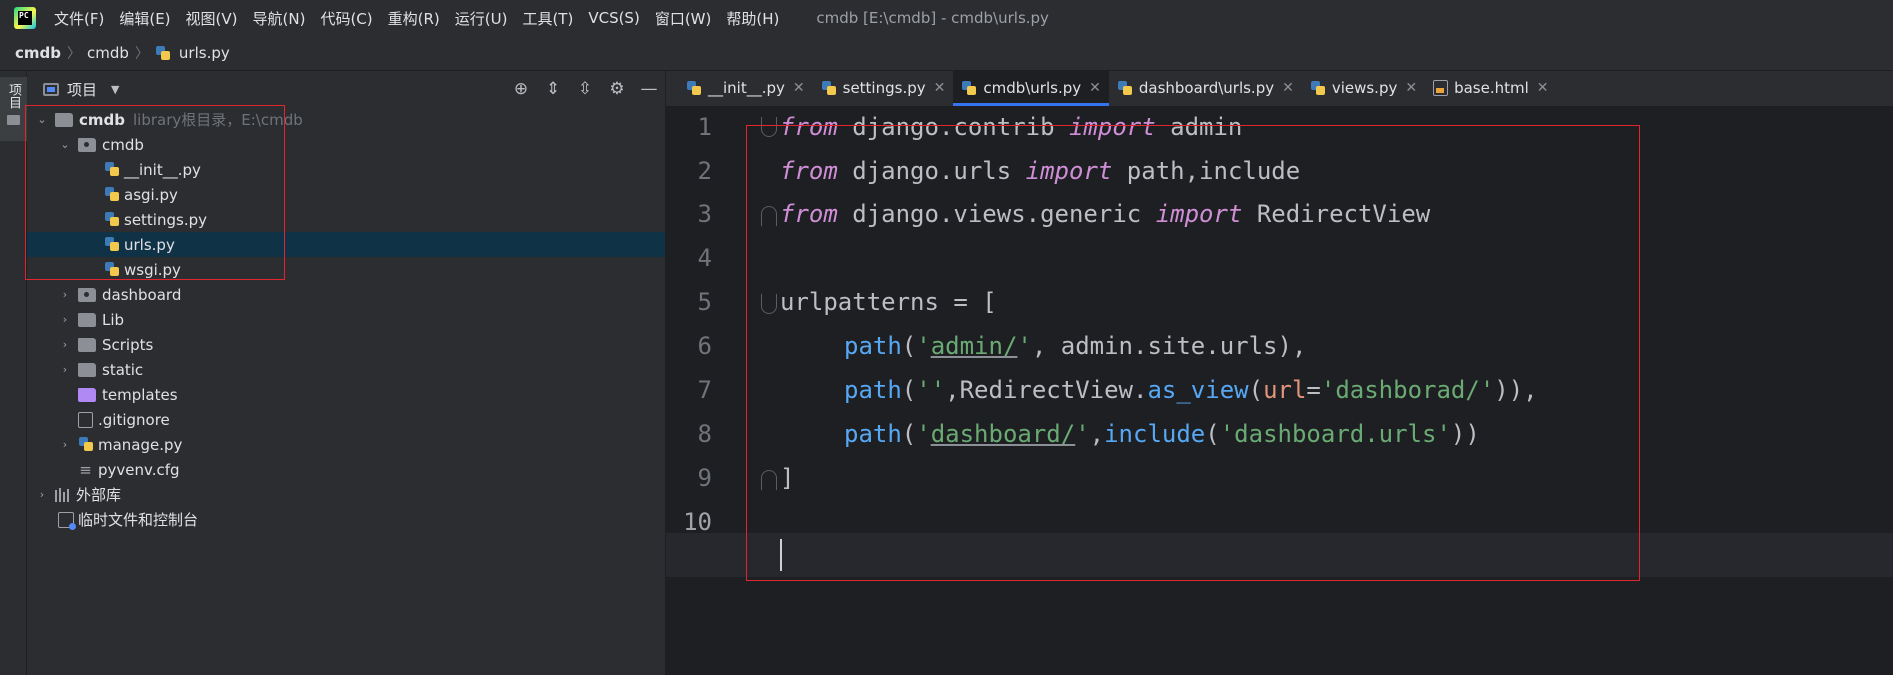  Describe the element at coordinates (346, 394) in the screenshot. I see `tree-item-templates: › templates` at that location.